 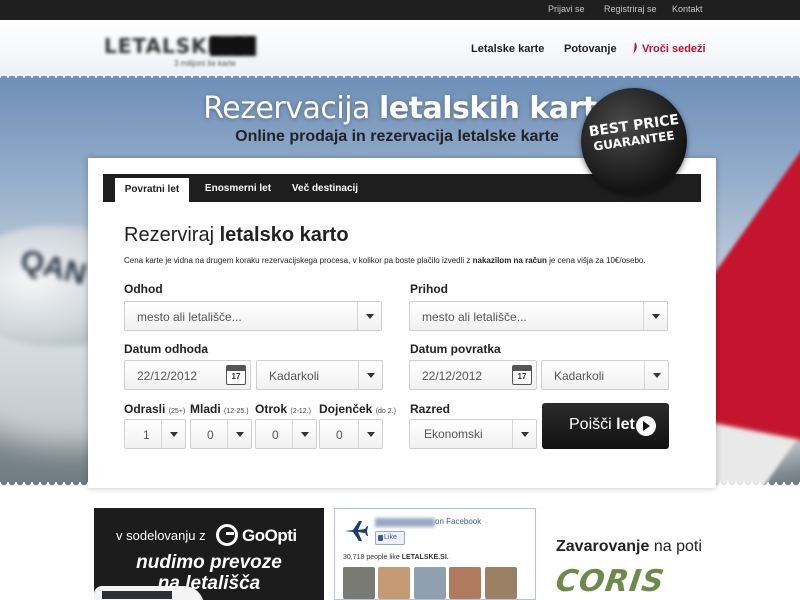 I want to click on youth-label-text: Mladi, so click(x=205, y=409).